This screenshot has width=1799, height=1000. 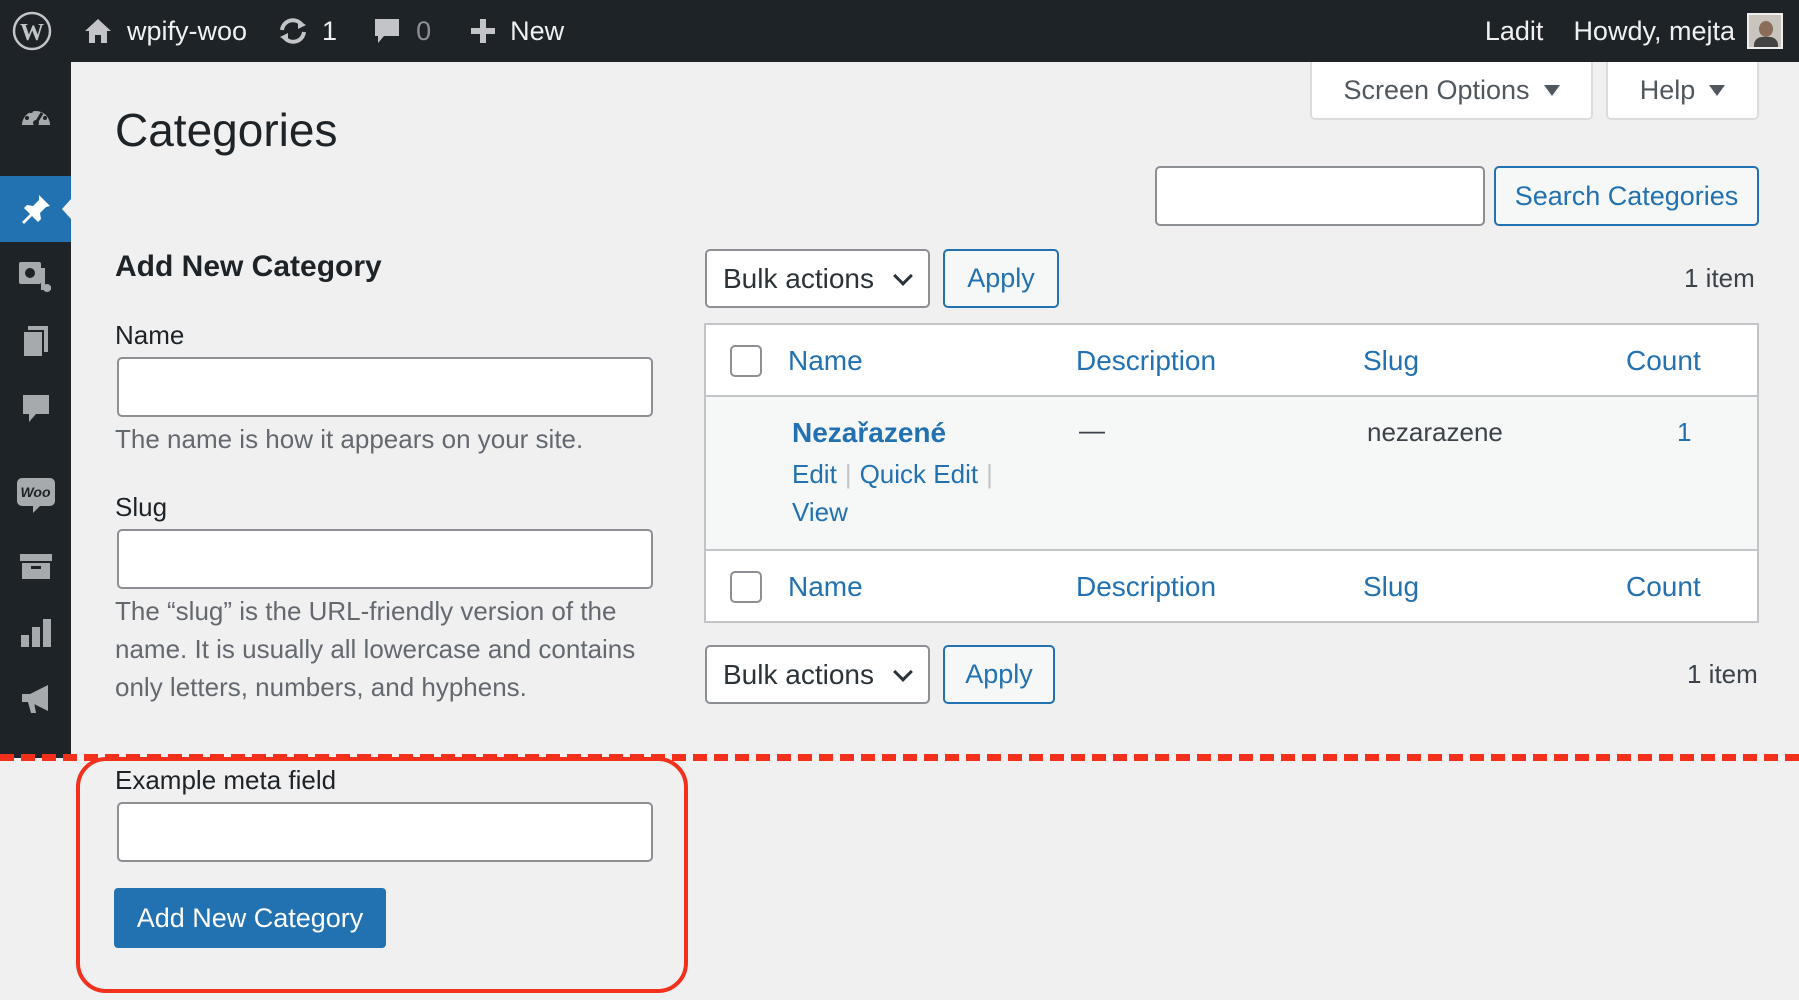 I want to click on apply-button-bottom: Apply, so click(x=999, y=674).